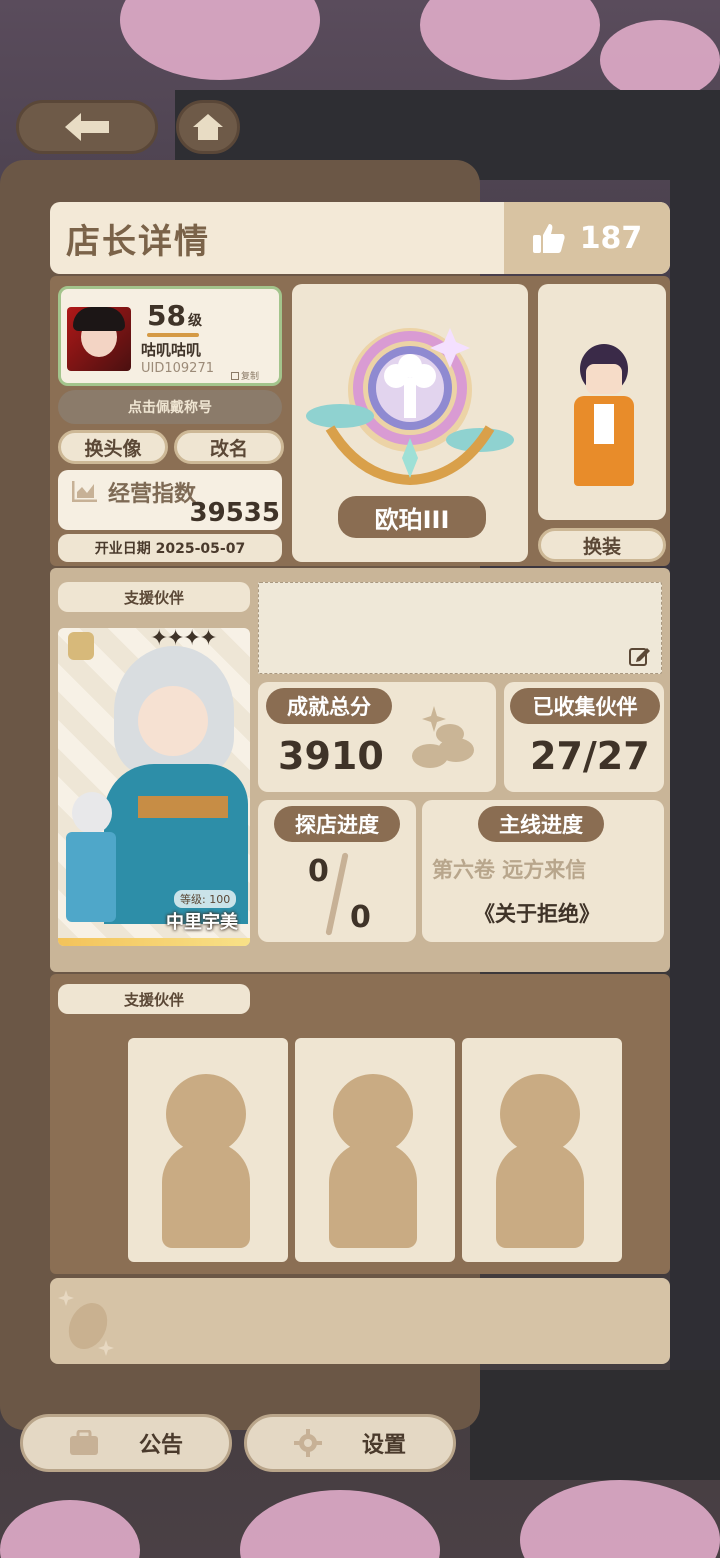 The height and width of the screenshot is (1558, 720). What do you see at coordinates (160, 1445) in the screenshot?
I see `notice-label: 公告` at bounding box center [160, 1445].